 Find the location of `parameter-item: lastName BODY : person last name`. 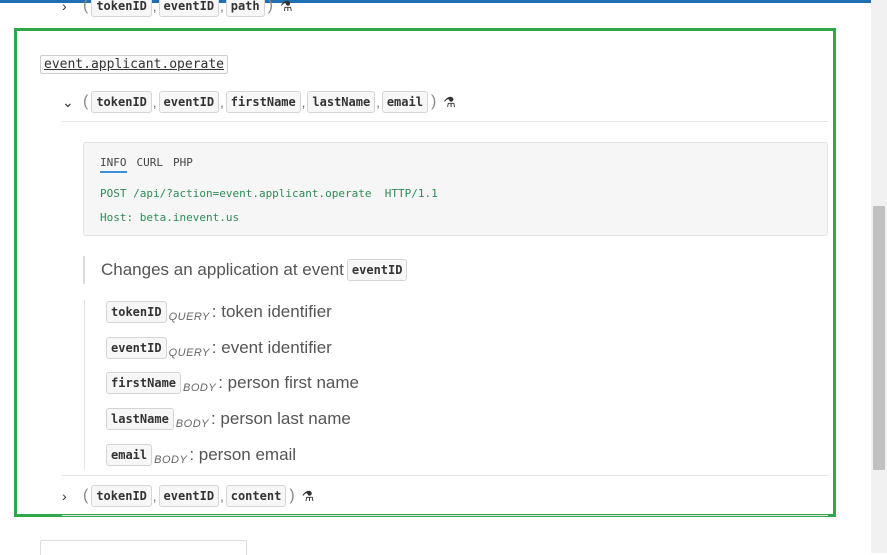

parameter-item: lastName BODY : person last name is located at coordinates (228, 419).